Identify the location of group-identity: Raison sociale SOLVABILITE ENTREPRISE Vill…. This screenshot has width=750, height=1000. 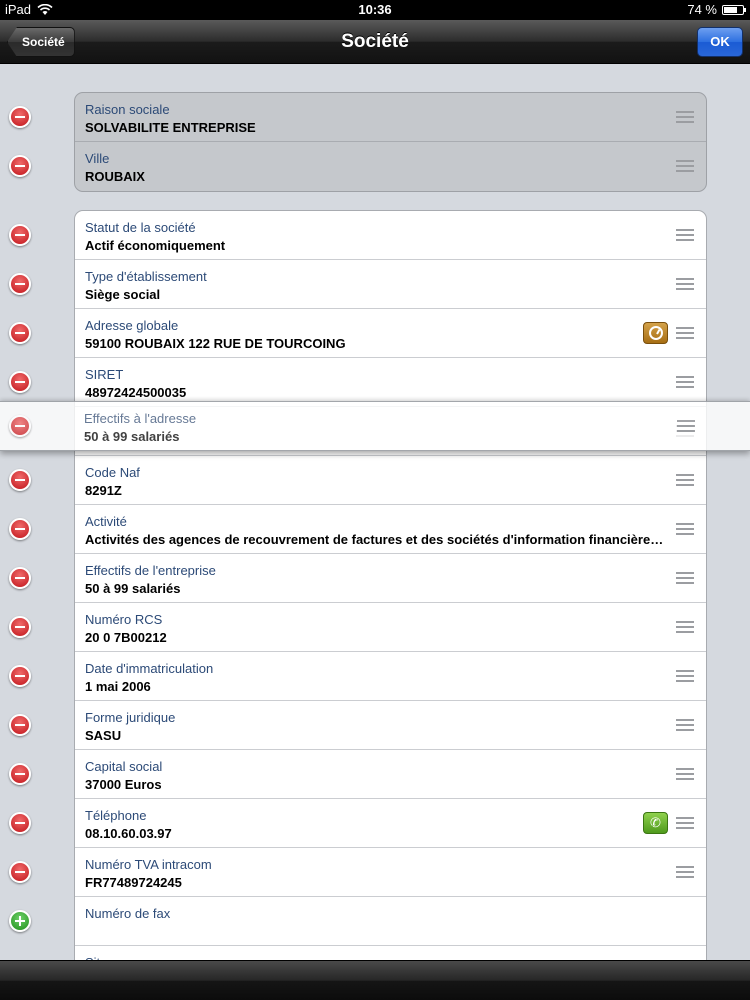
(390, 142).